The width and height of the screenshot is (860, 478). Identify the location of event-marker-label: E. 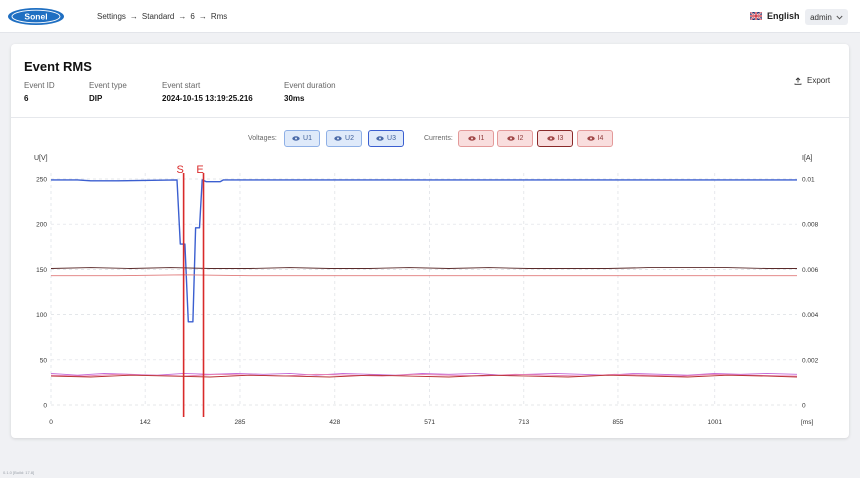
(199, 170).